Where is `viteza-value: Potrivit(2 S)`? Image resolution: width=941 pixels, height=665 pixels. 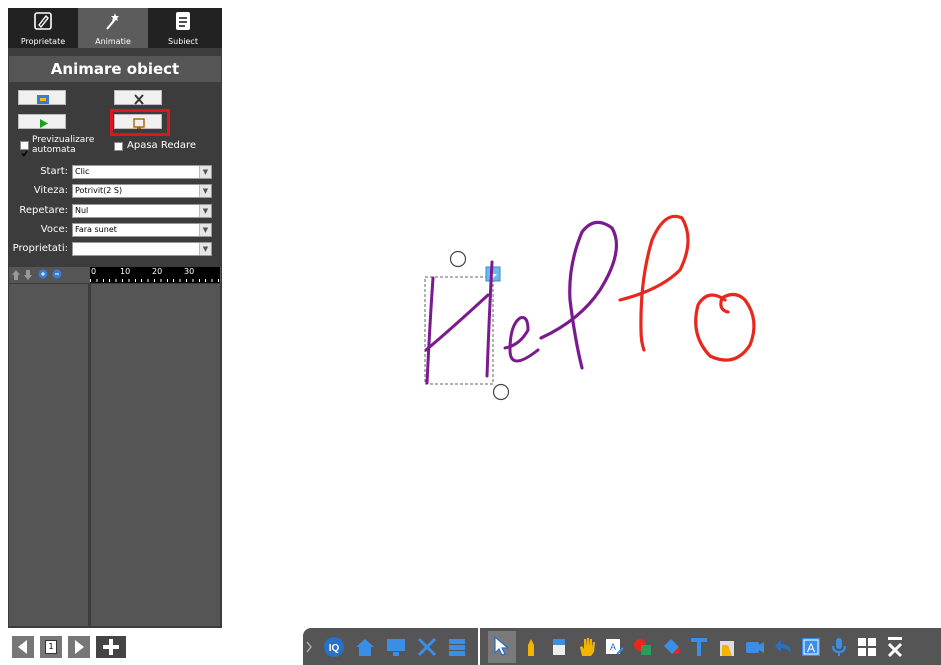
viteza-value: Potrivit(2 S) is located at coordinates (99, 190).